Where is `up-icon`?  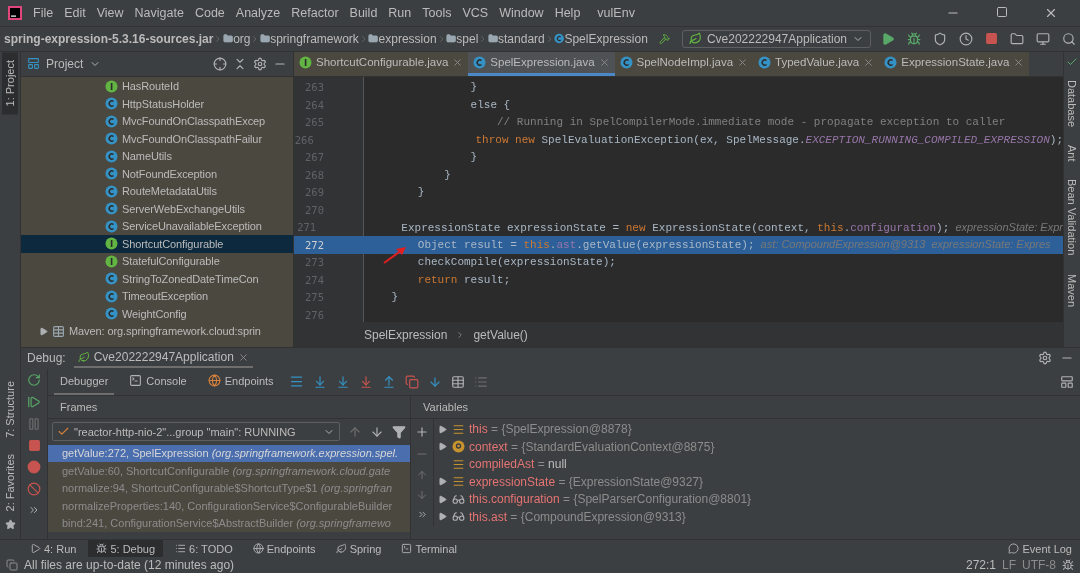 up-icon is located at coordinates (355, 431).